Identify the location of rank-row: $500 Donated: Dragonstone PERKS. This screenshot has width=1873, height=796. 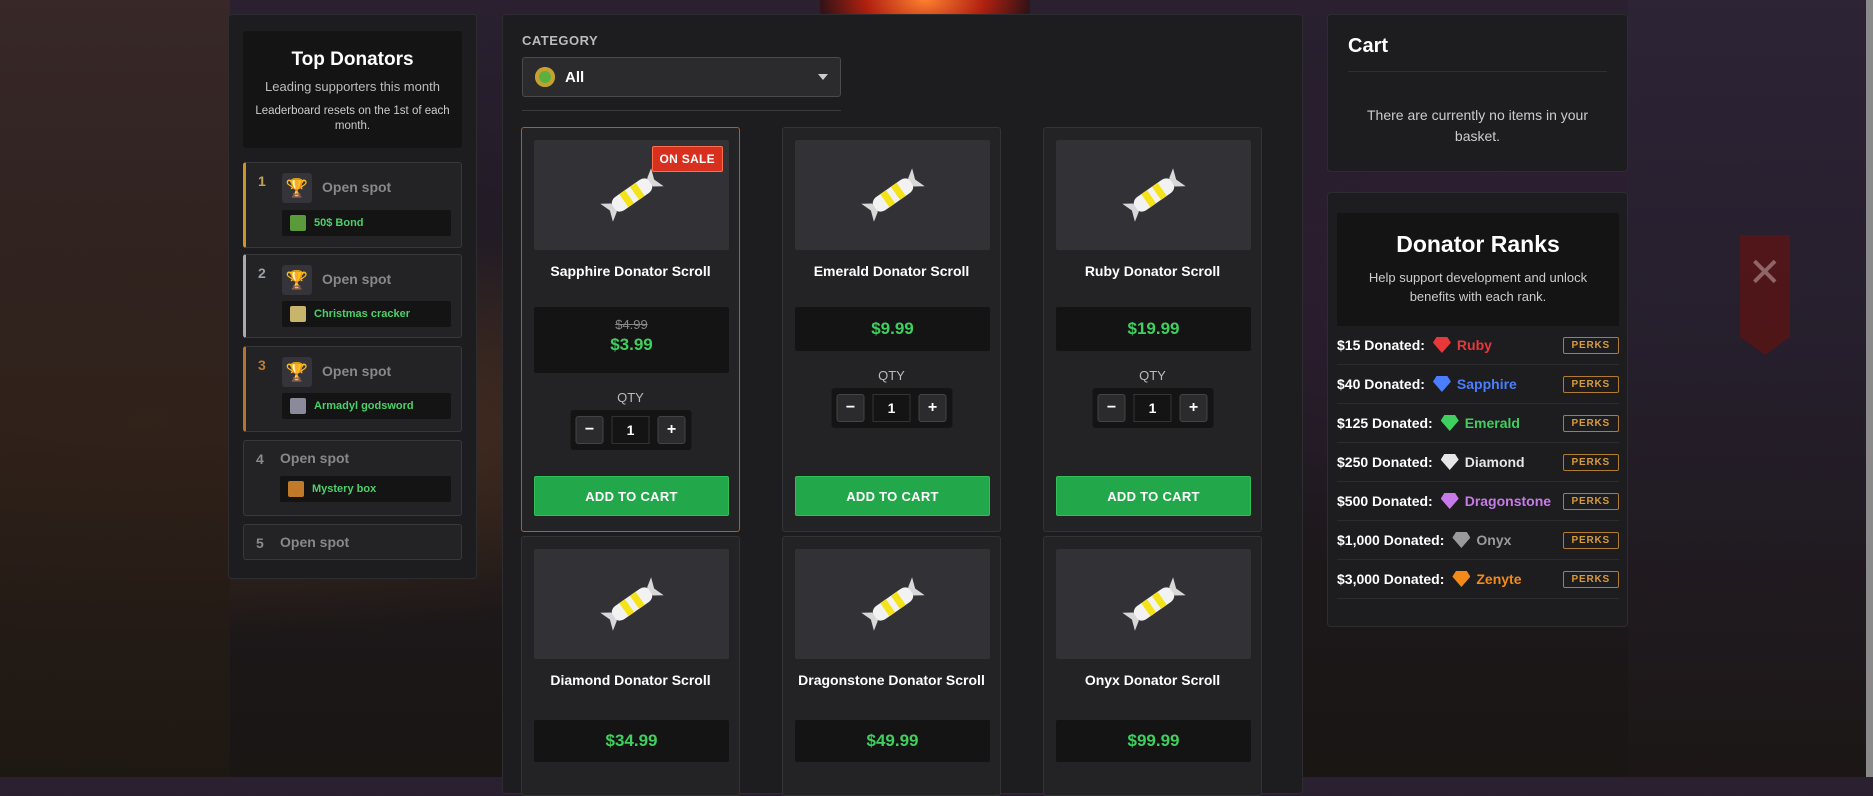
(1478, 501).